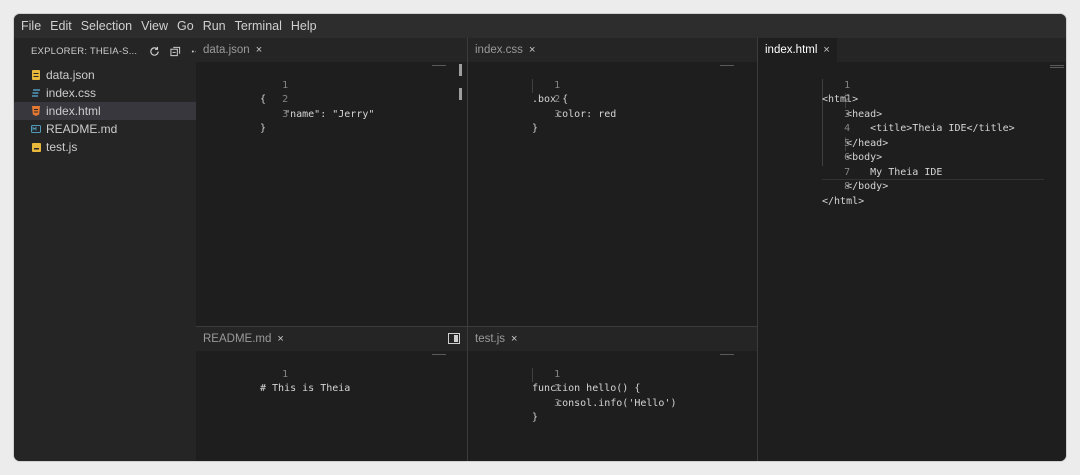 The image size is (1080, 475). What do you see at coordinates (912, 50) in the screenshot?
I see `tab-bar: index.html ×` at bounding box center [912, 50].